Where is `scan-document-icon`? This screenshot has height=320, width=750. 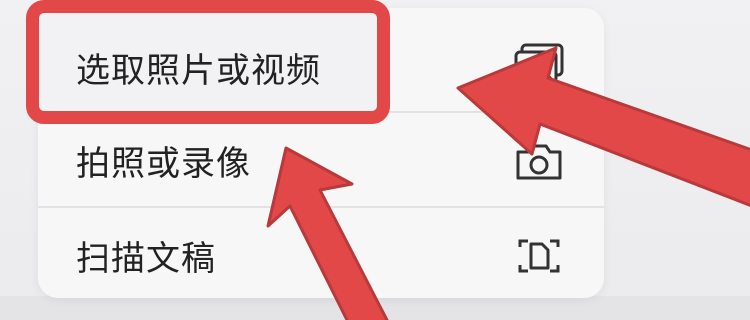 scan-document-icon is located at coordinates (539, 256).